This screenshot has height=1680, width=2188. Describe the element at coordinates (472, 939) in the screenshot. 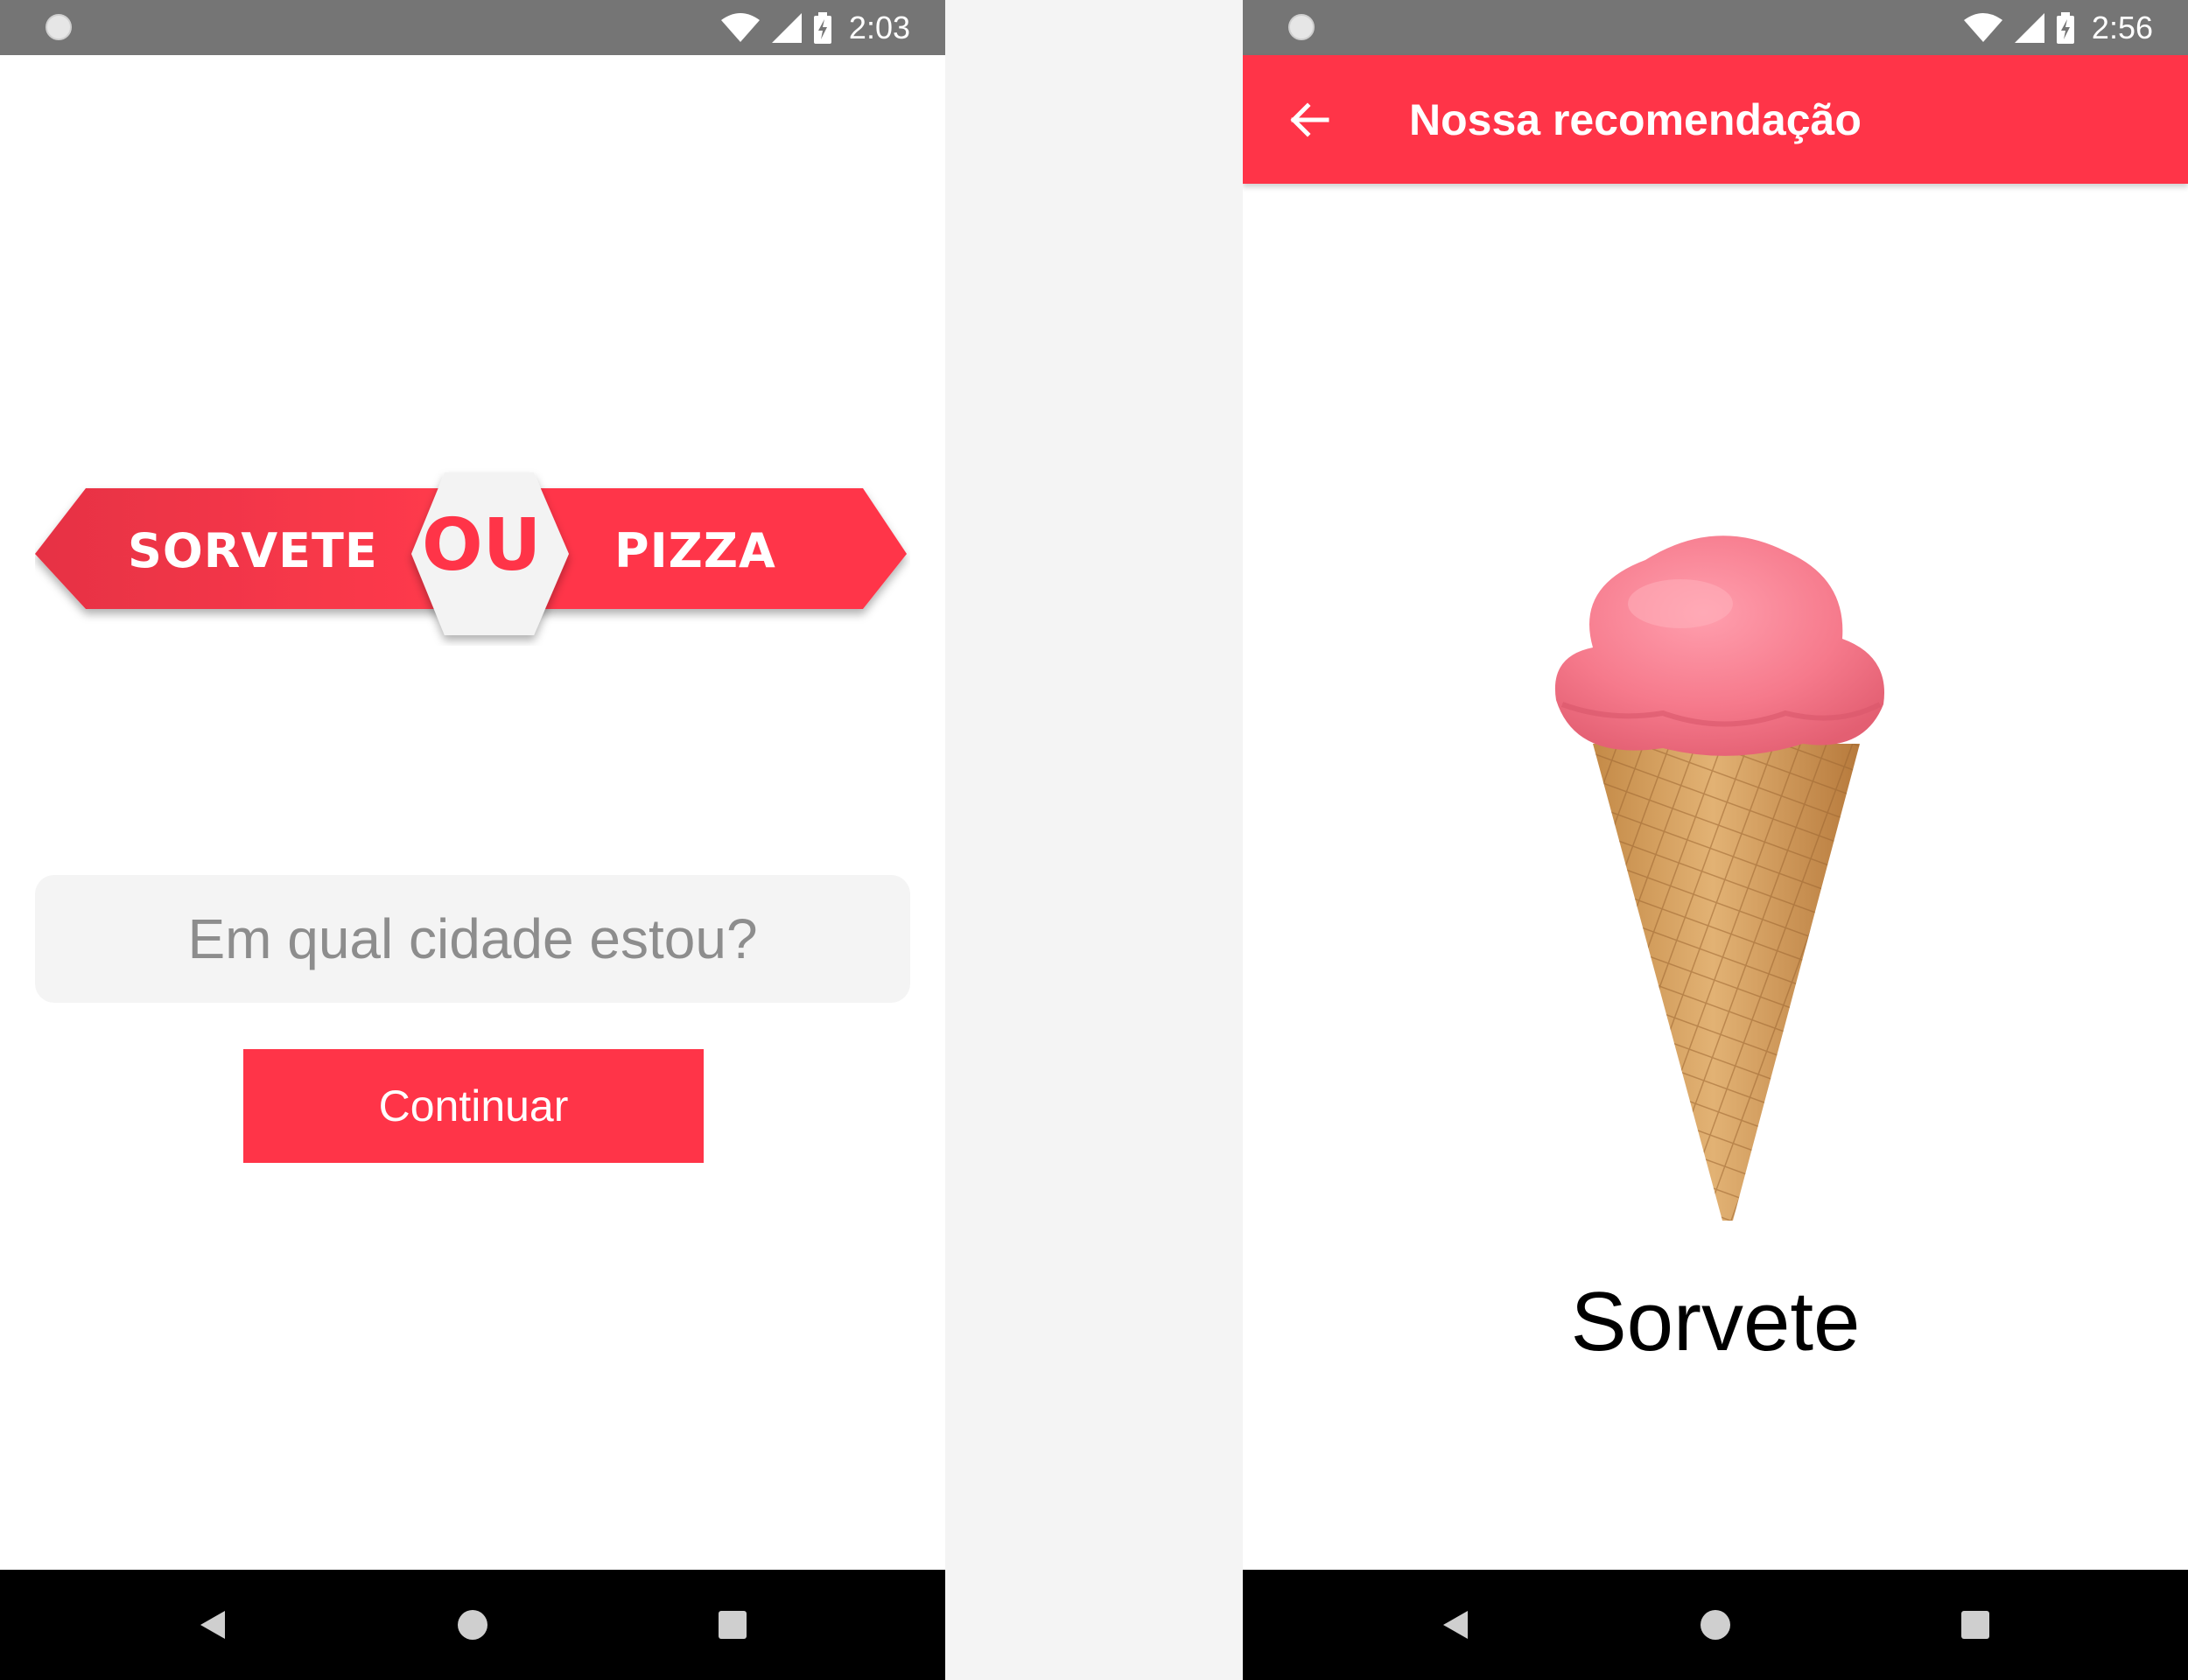

I see `city-input` at that location.